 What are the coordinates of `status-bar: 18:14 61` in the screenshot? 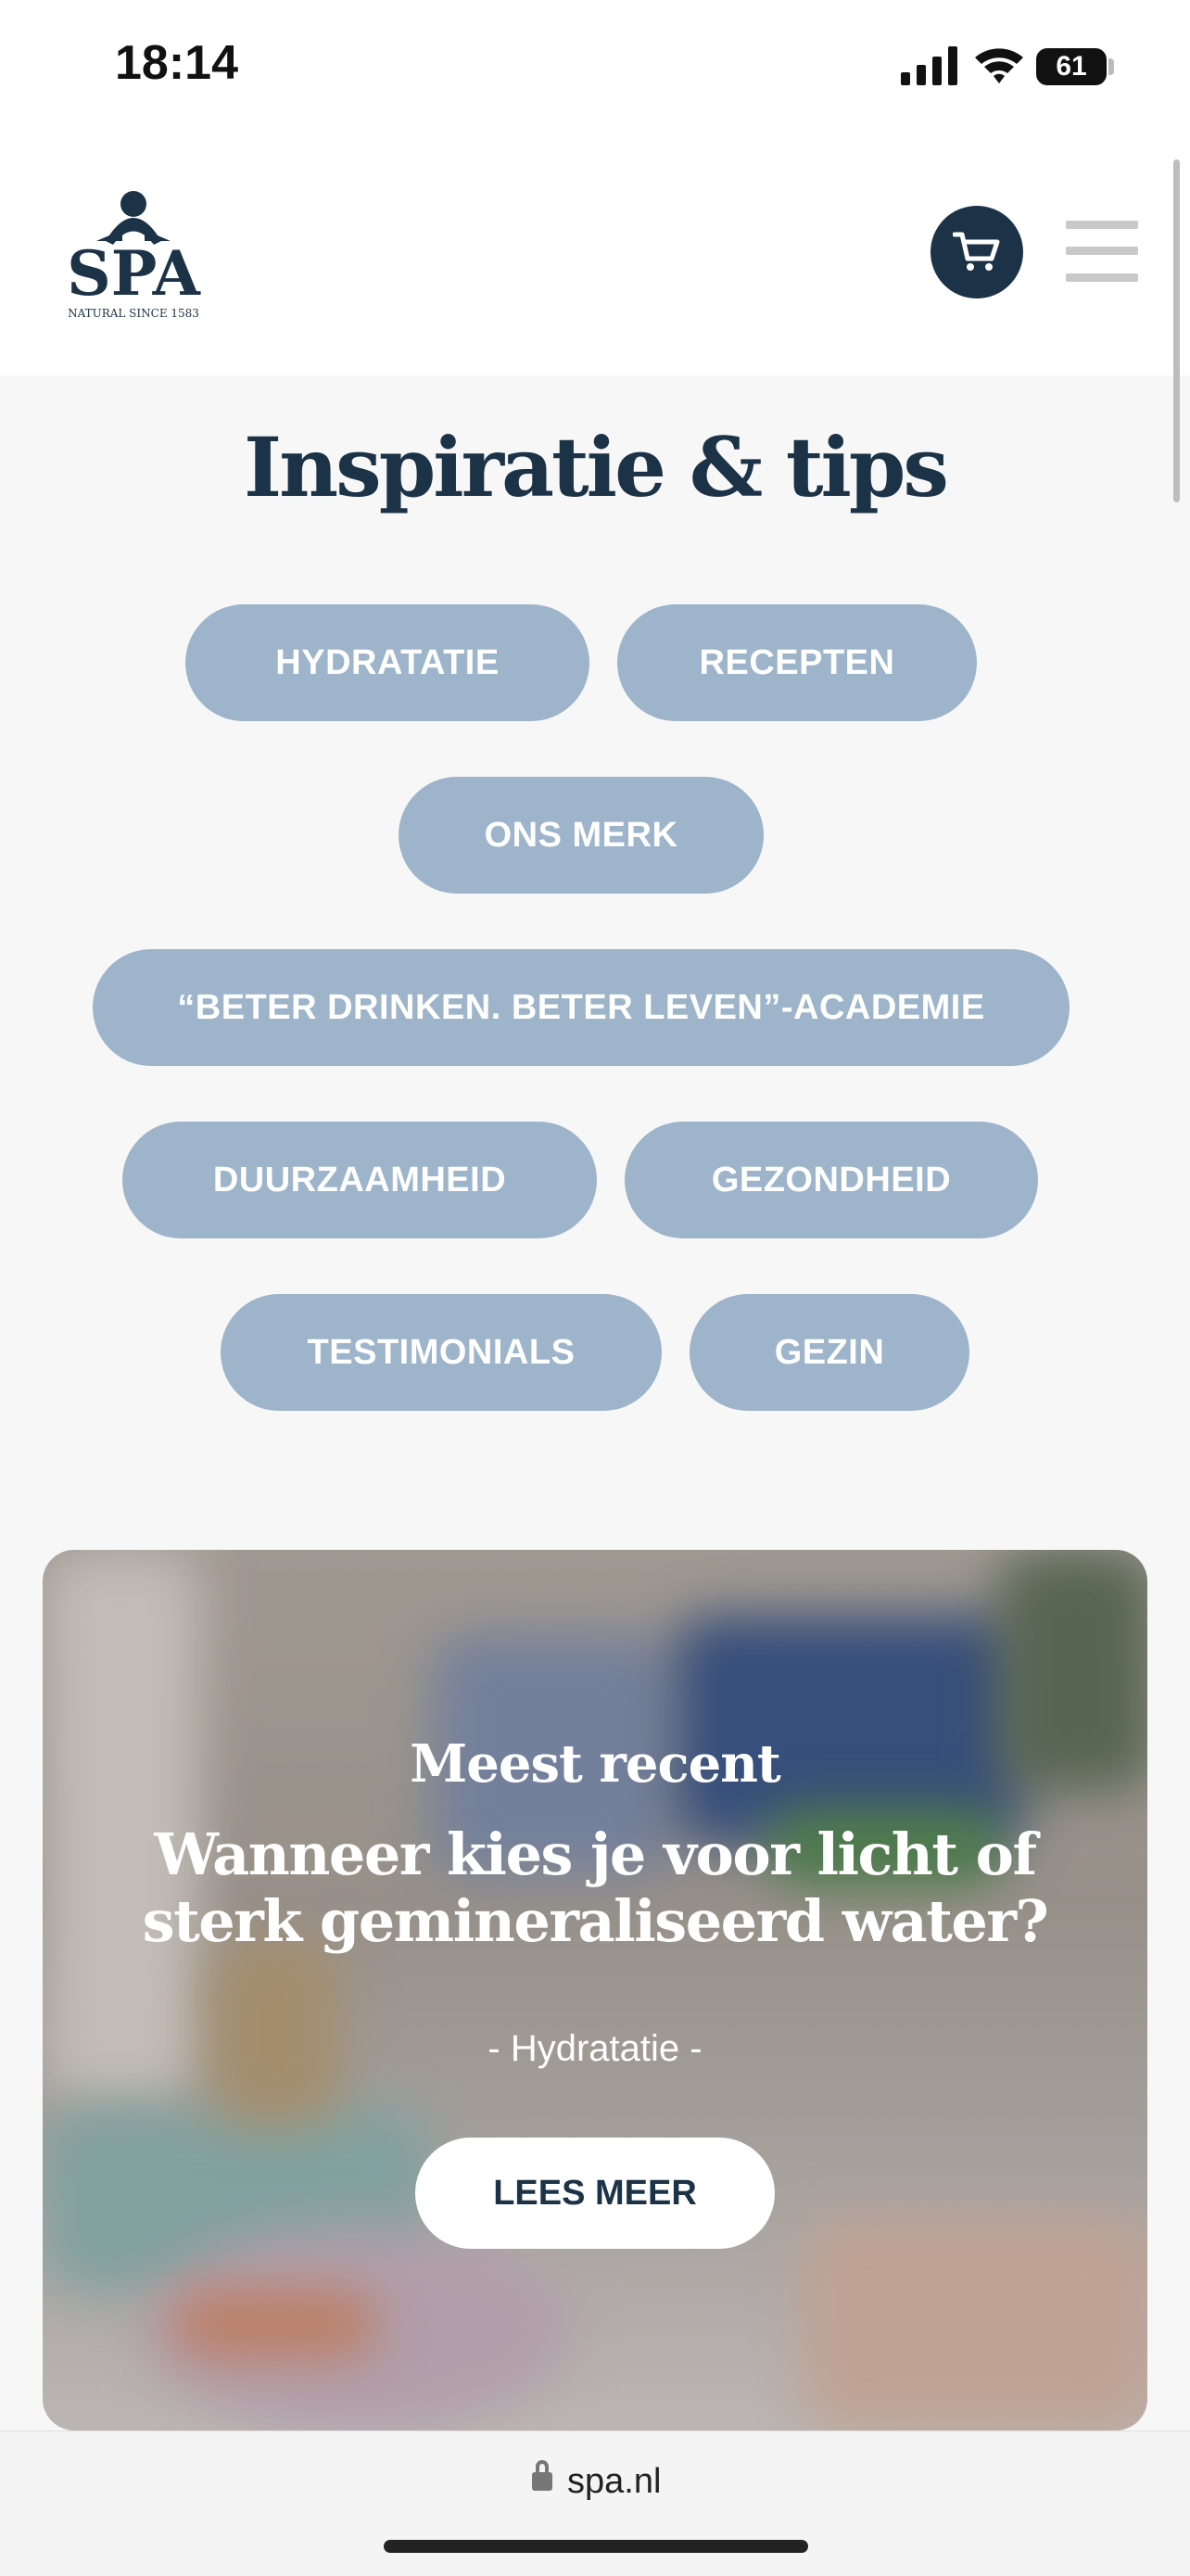 It's located at (595, 69).